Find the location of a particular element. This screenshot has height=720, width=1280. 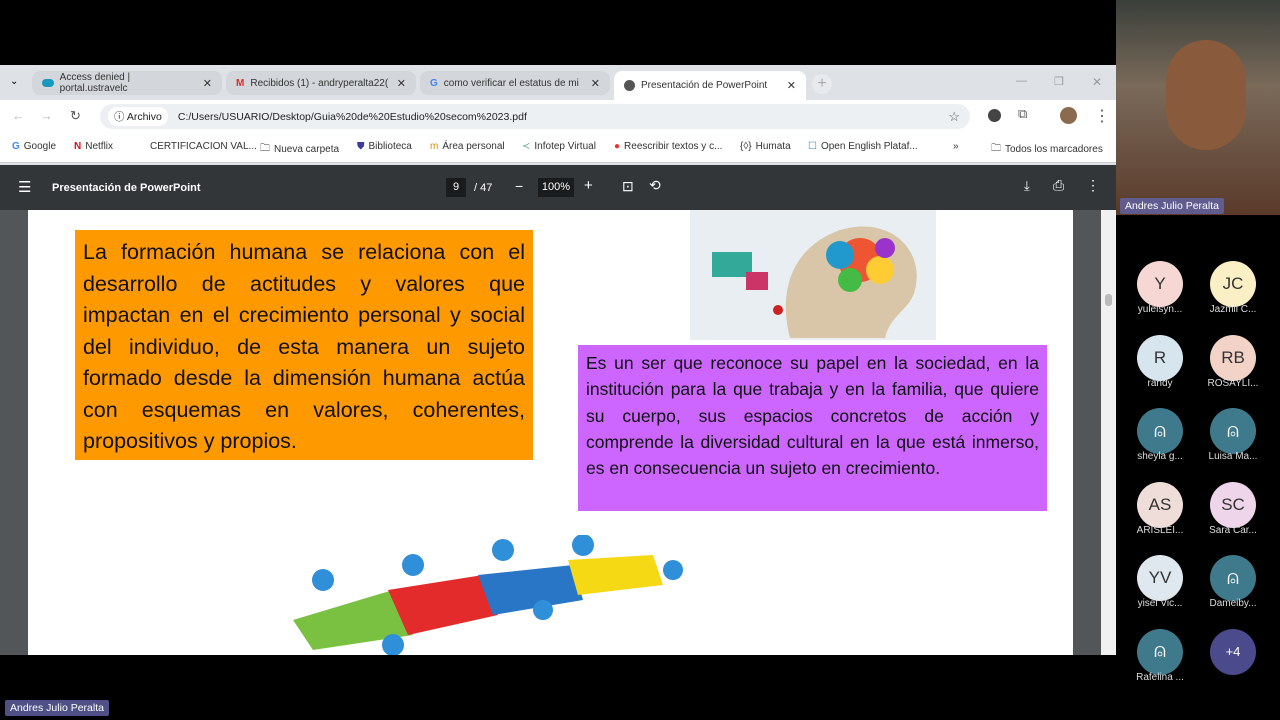

tab-gmail: M Recibidos (1) - andryperalta22(✕ is located at coordinates (321, 83).